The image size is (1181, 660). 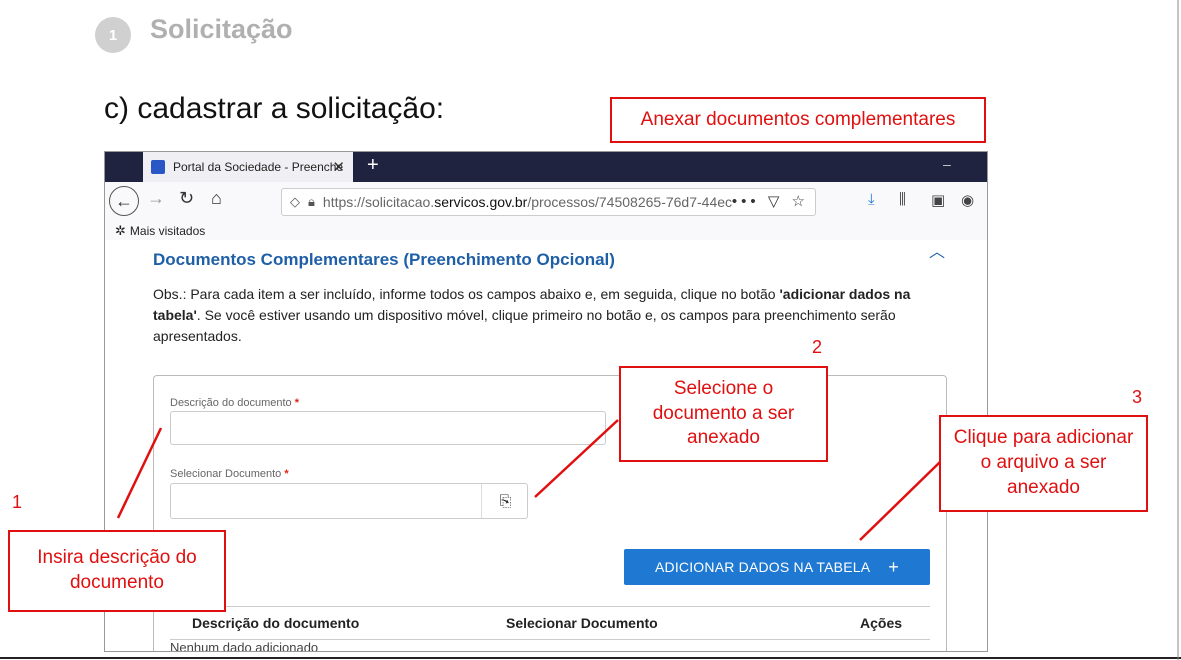 I want to click on callout-insert-description: Insira descrição do documento, so click(x=117, y=571).